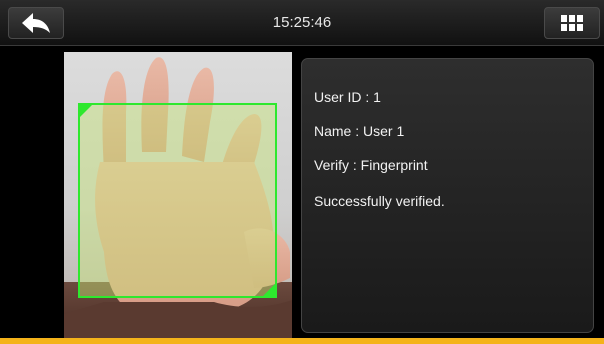 The height and width of the screenshot is (344, 604). I want to click on verification-status-text: Successfully verified., so click(379, 201).